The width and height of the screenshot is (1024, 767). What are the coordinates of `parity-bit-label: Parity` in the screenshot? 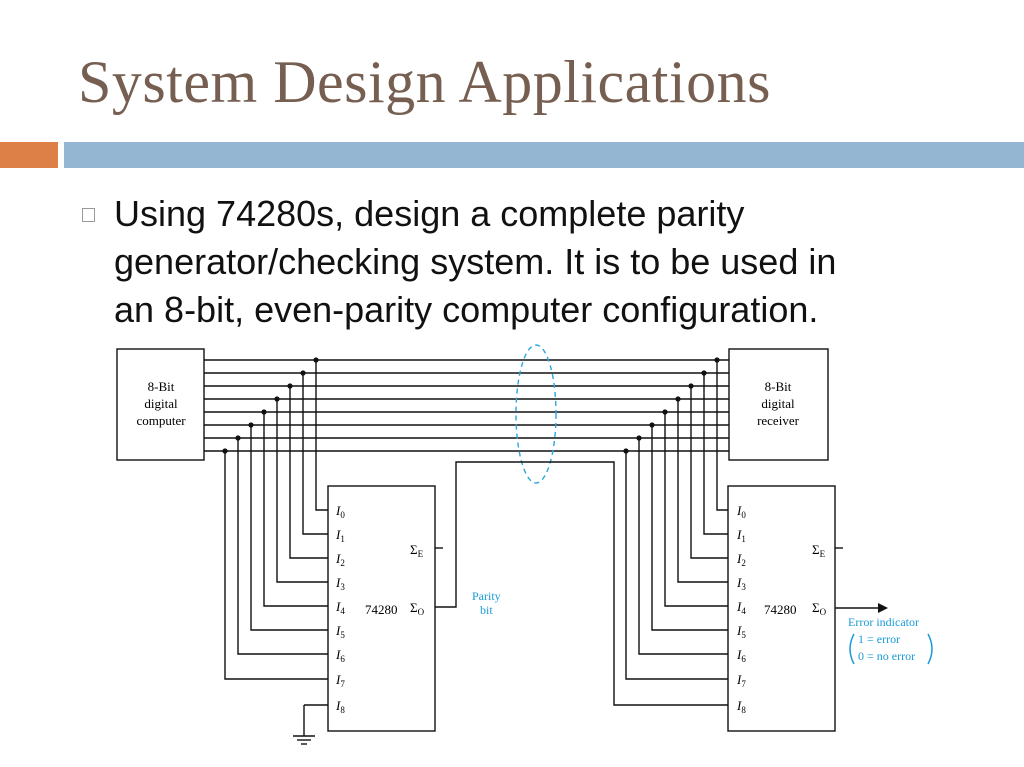 It's located at (486, 596).